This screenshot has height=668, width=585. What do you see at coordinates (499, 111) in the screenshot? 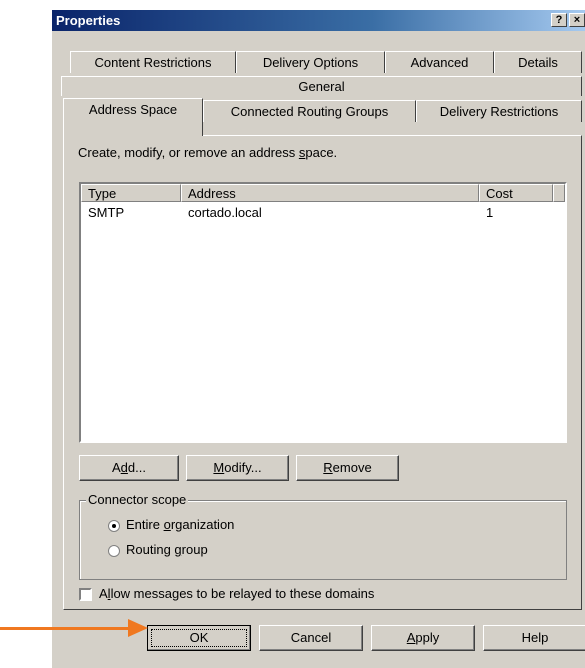
I see `tab-delivery-restrictions: Delivery Restrictions` at bounding box center [499, 111].